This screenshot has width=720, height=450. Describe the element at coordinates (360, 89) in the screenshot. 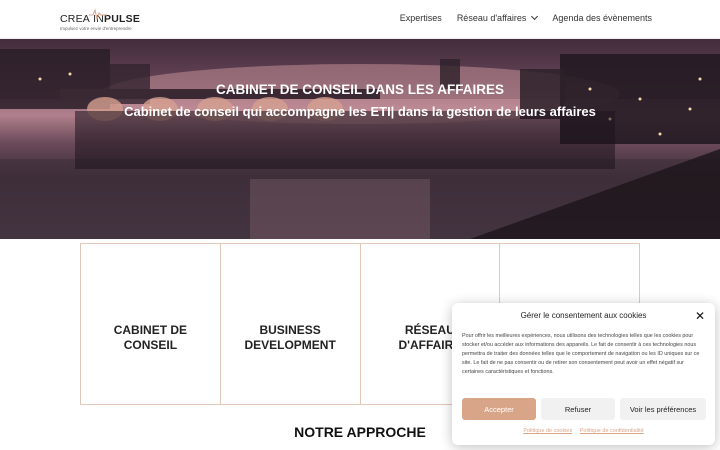

I see `hero-title: CABINET DE CONSEIL DANS LES AFFAIRES` at that location.